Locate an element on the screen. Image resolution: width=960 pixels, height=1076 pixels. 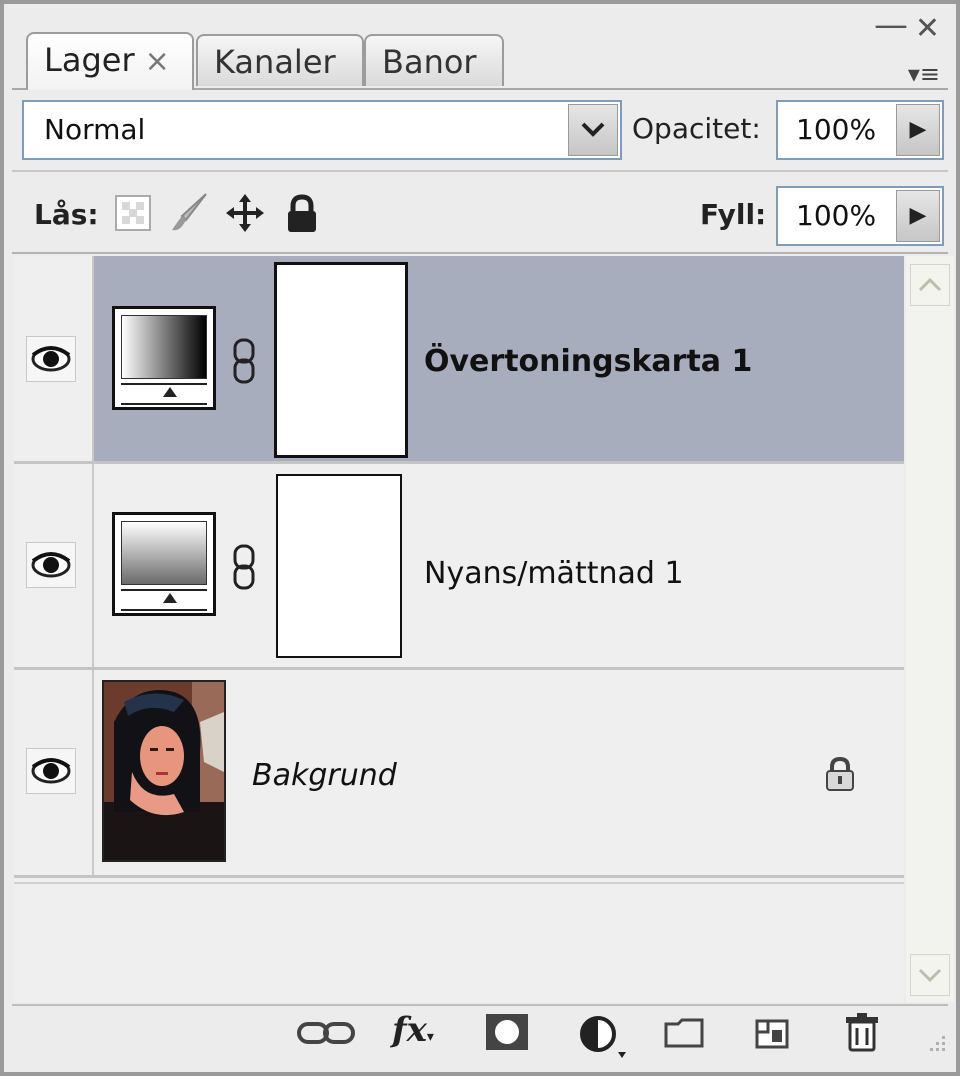
layer-name: Nyans/mättnad 1 is located at coordinates (554, 573).